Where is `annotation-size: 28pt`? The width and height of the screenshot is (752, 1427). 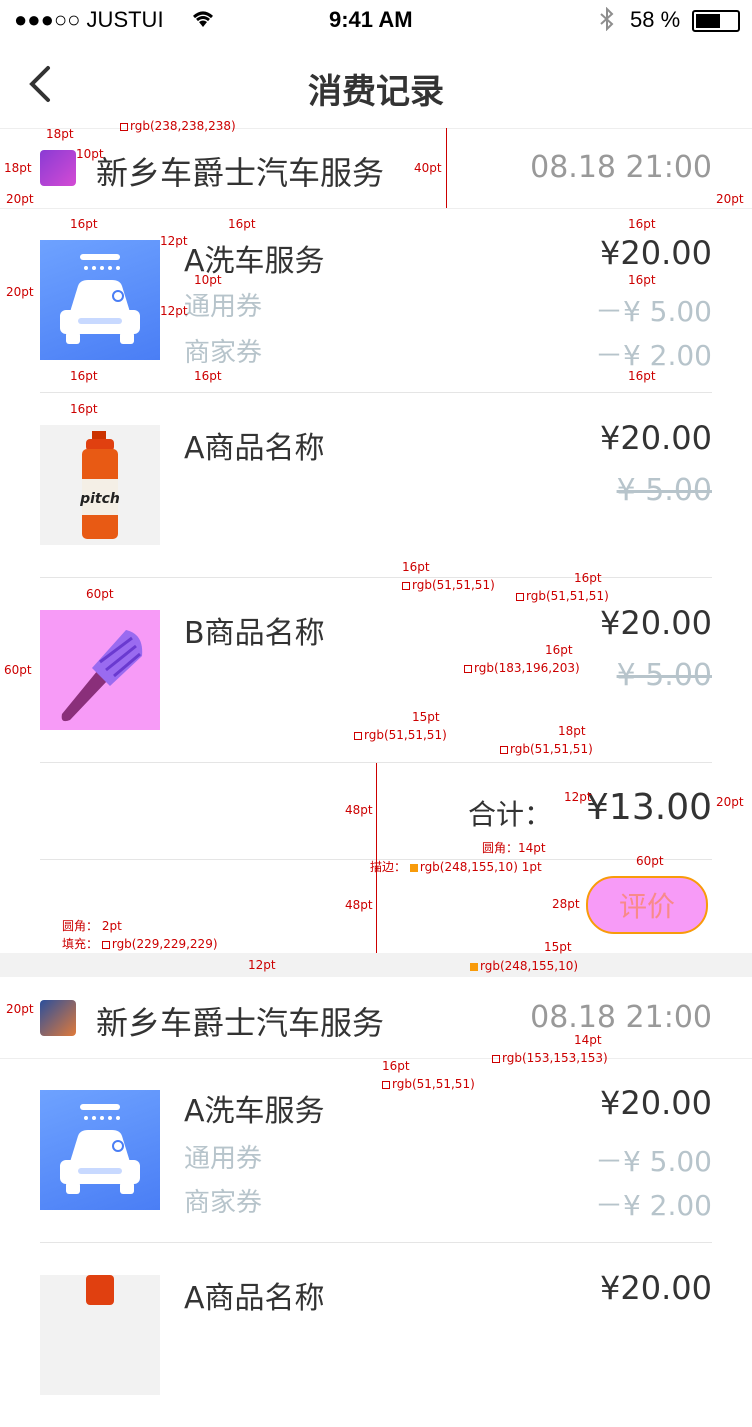 annotation-size: 28pt is located at coordinates (566, 904).